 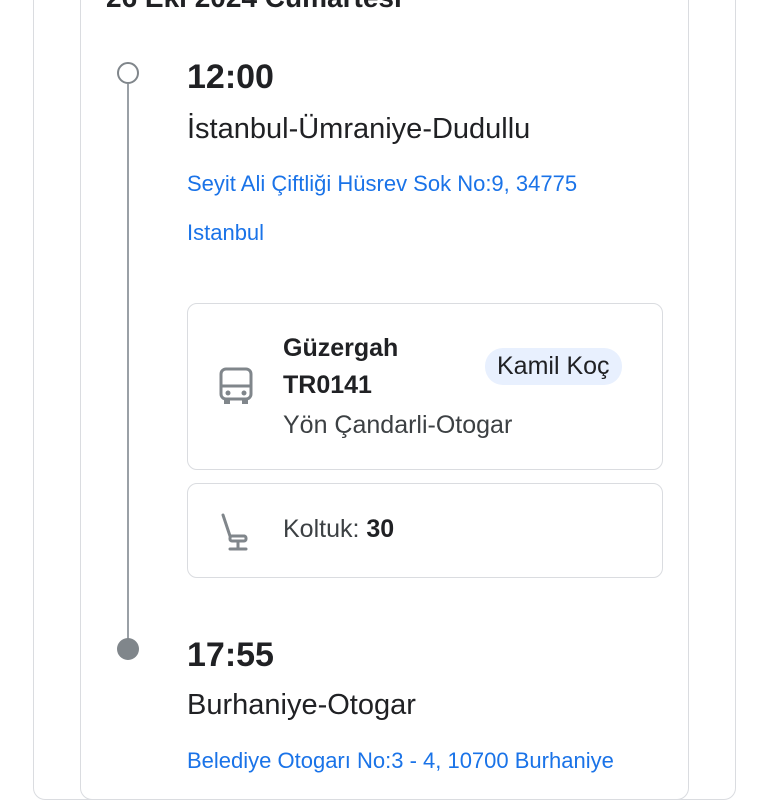 I want to click on seat-number: 30, so click(x=380, y=529).